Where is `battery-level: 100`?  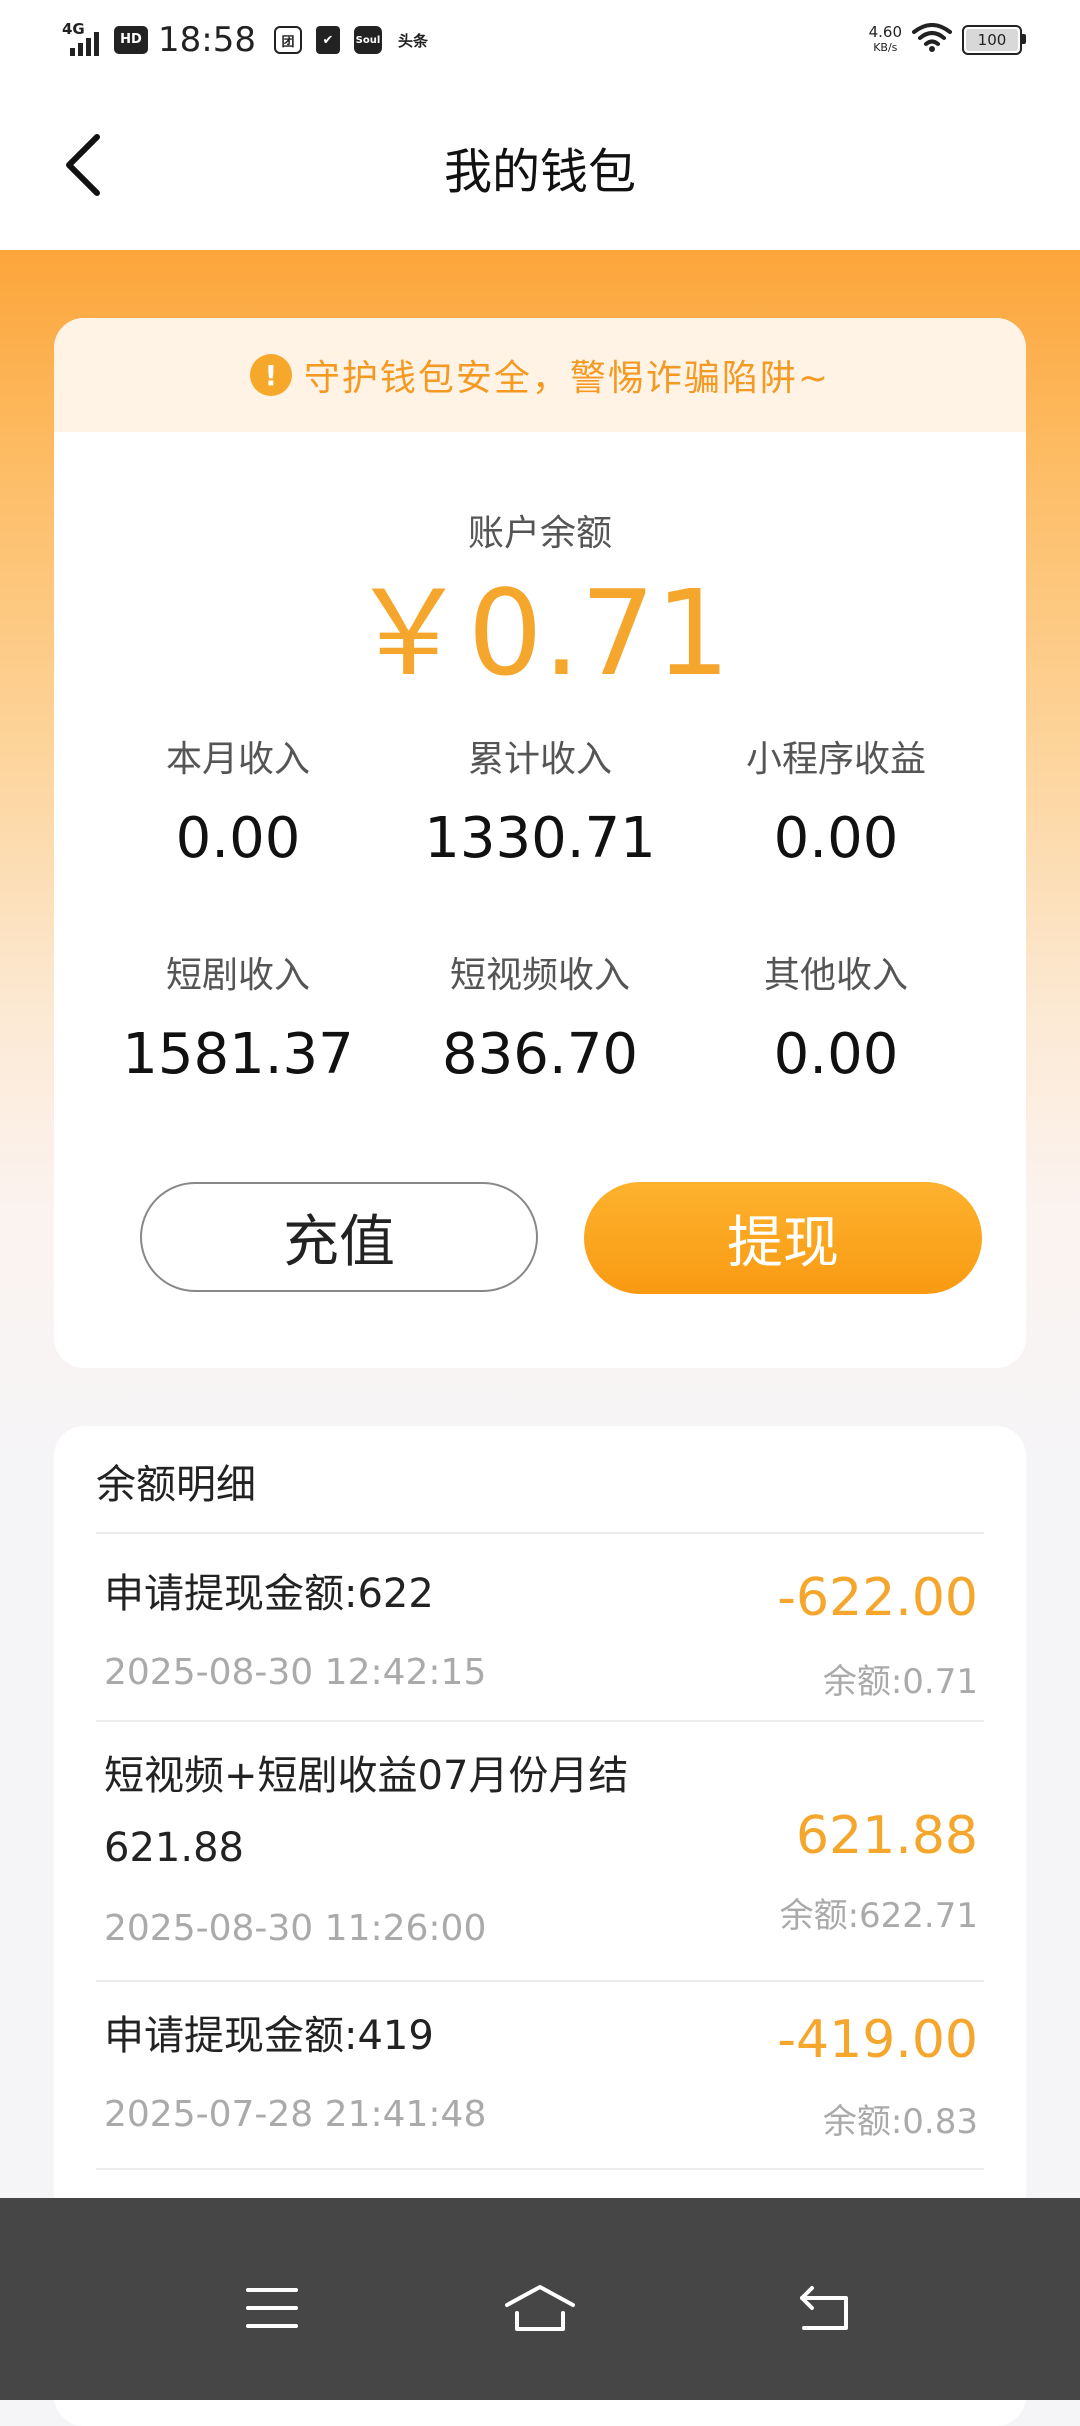 battery-level: 100 is located at coordinates (992, 40).